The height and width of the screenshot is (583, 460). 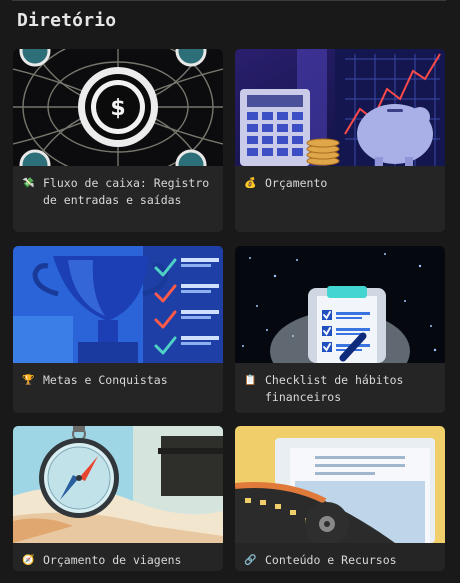 I want to click on card-checklist: 📋 Checklist de hábitos financeiros, so click(x=340, y=329).